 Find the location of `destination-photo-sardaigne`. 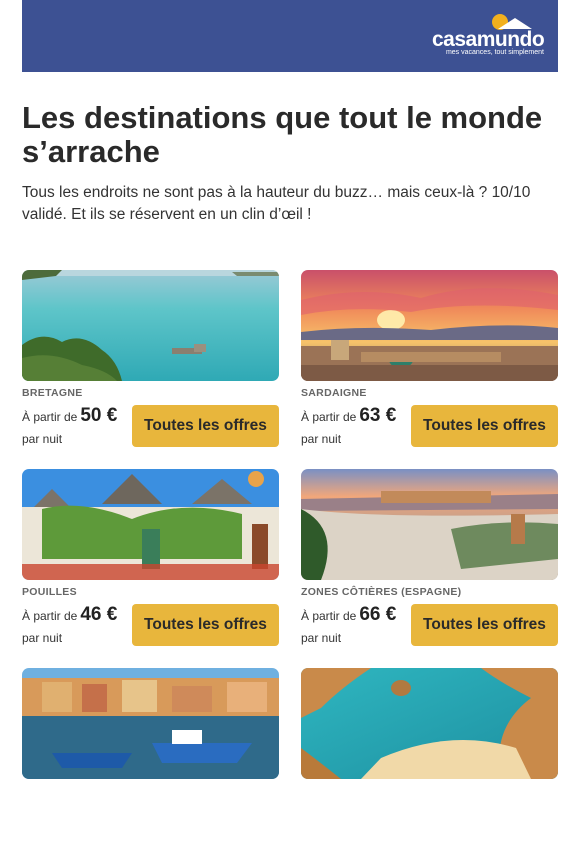

destination-photo-sardaigne is located at coordinates (429, 325).